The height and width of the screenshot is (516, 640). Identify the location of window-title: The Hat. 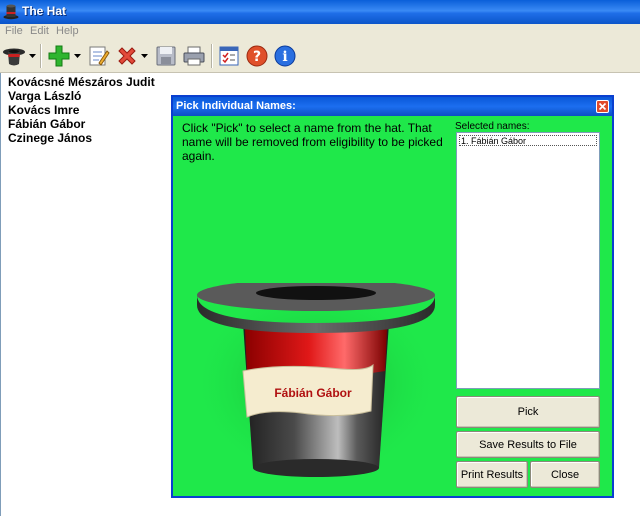
(44, 11).